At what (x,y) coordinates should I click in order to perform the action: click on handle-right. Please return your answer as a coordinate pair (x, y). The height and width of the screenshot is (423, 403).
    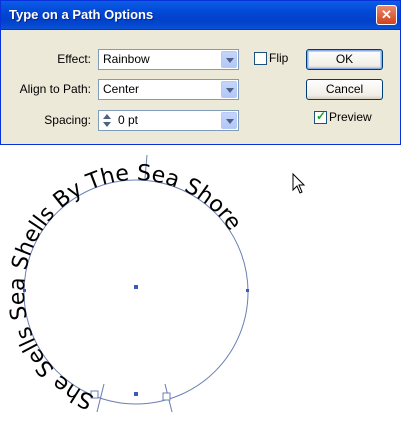
    Looking at the image, I should click on (166, 396).